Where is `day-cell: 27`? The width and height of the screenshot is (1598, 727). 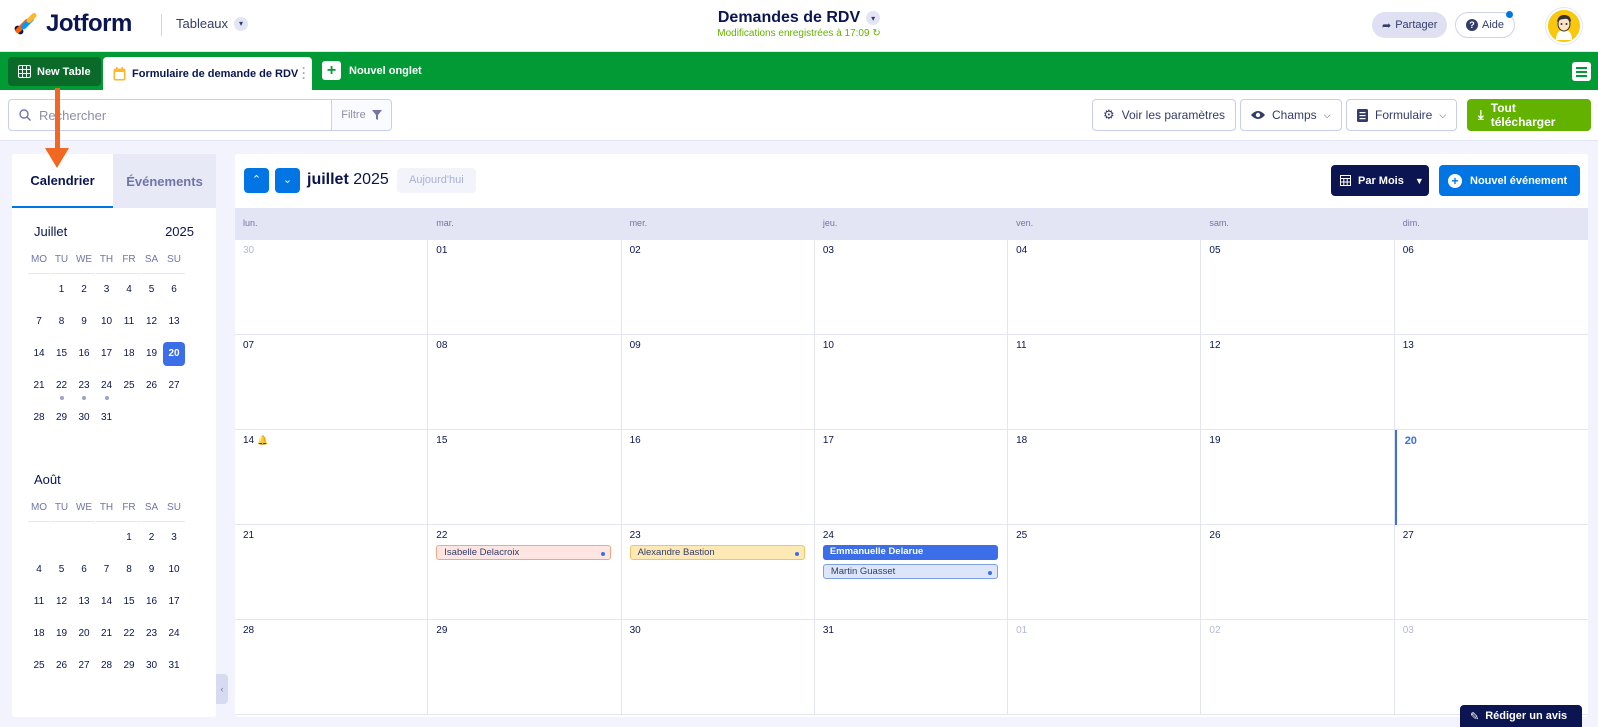
day-cell: 27 is located at coordinates (1491, 572).